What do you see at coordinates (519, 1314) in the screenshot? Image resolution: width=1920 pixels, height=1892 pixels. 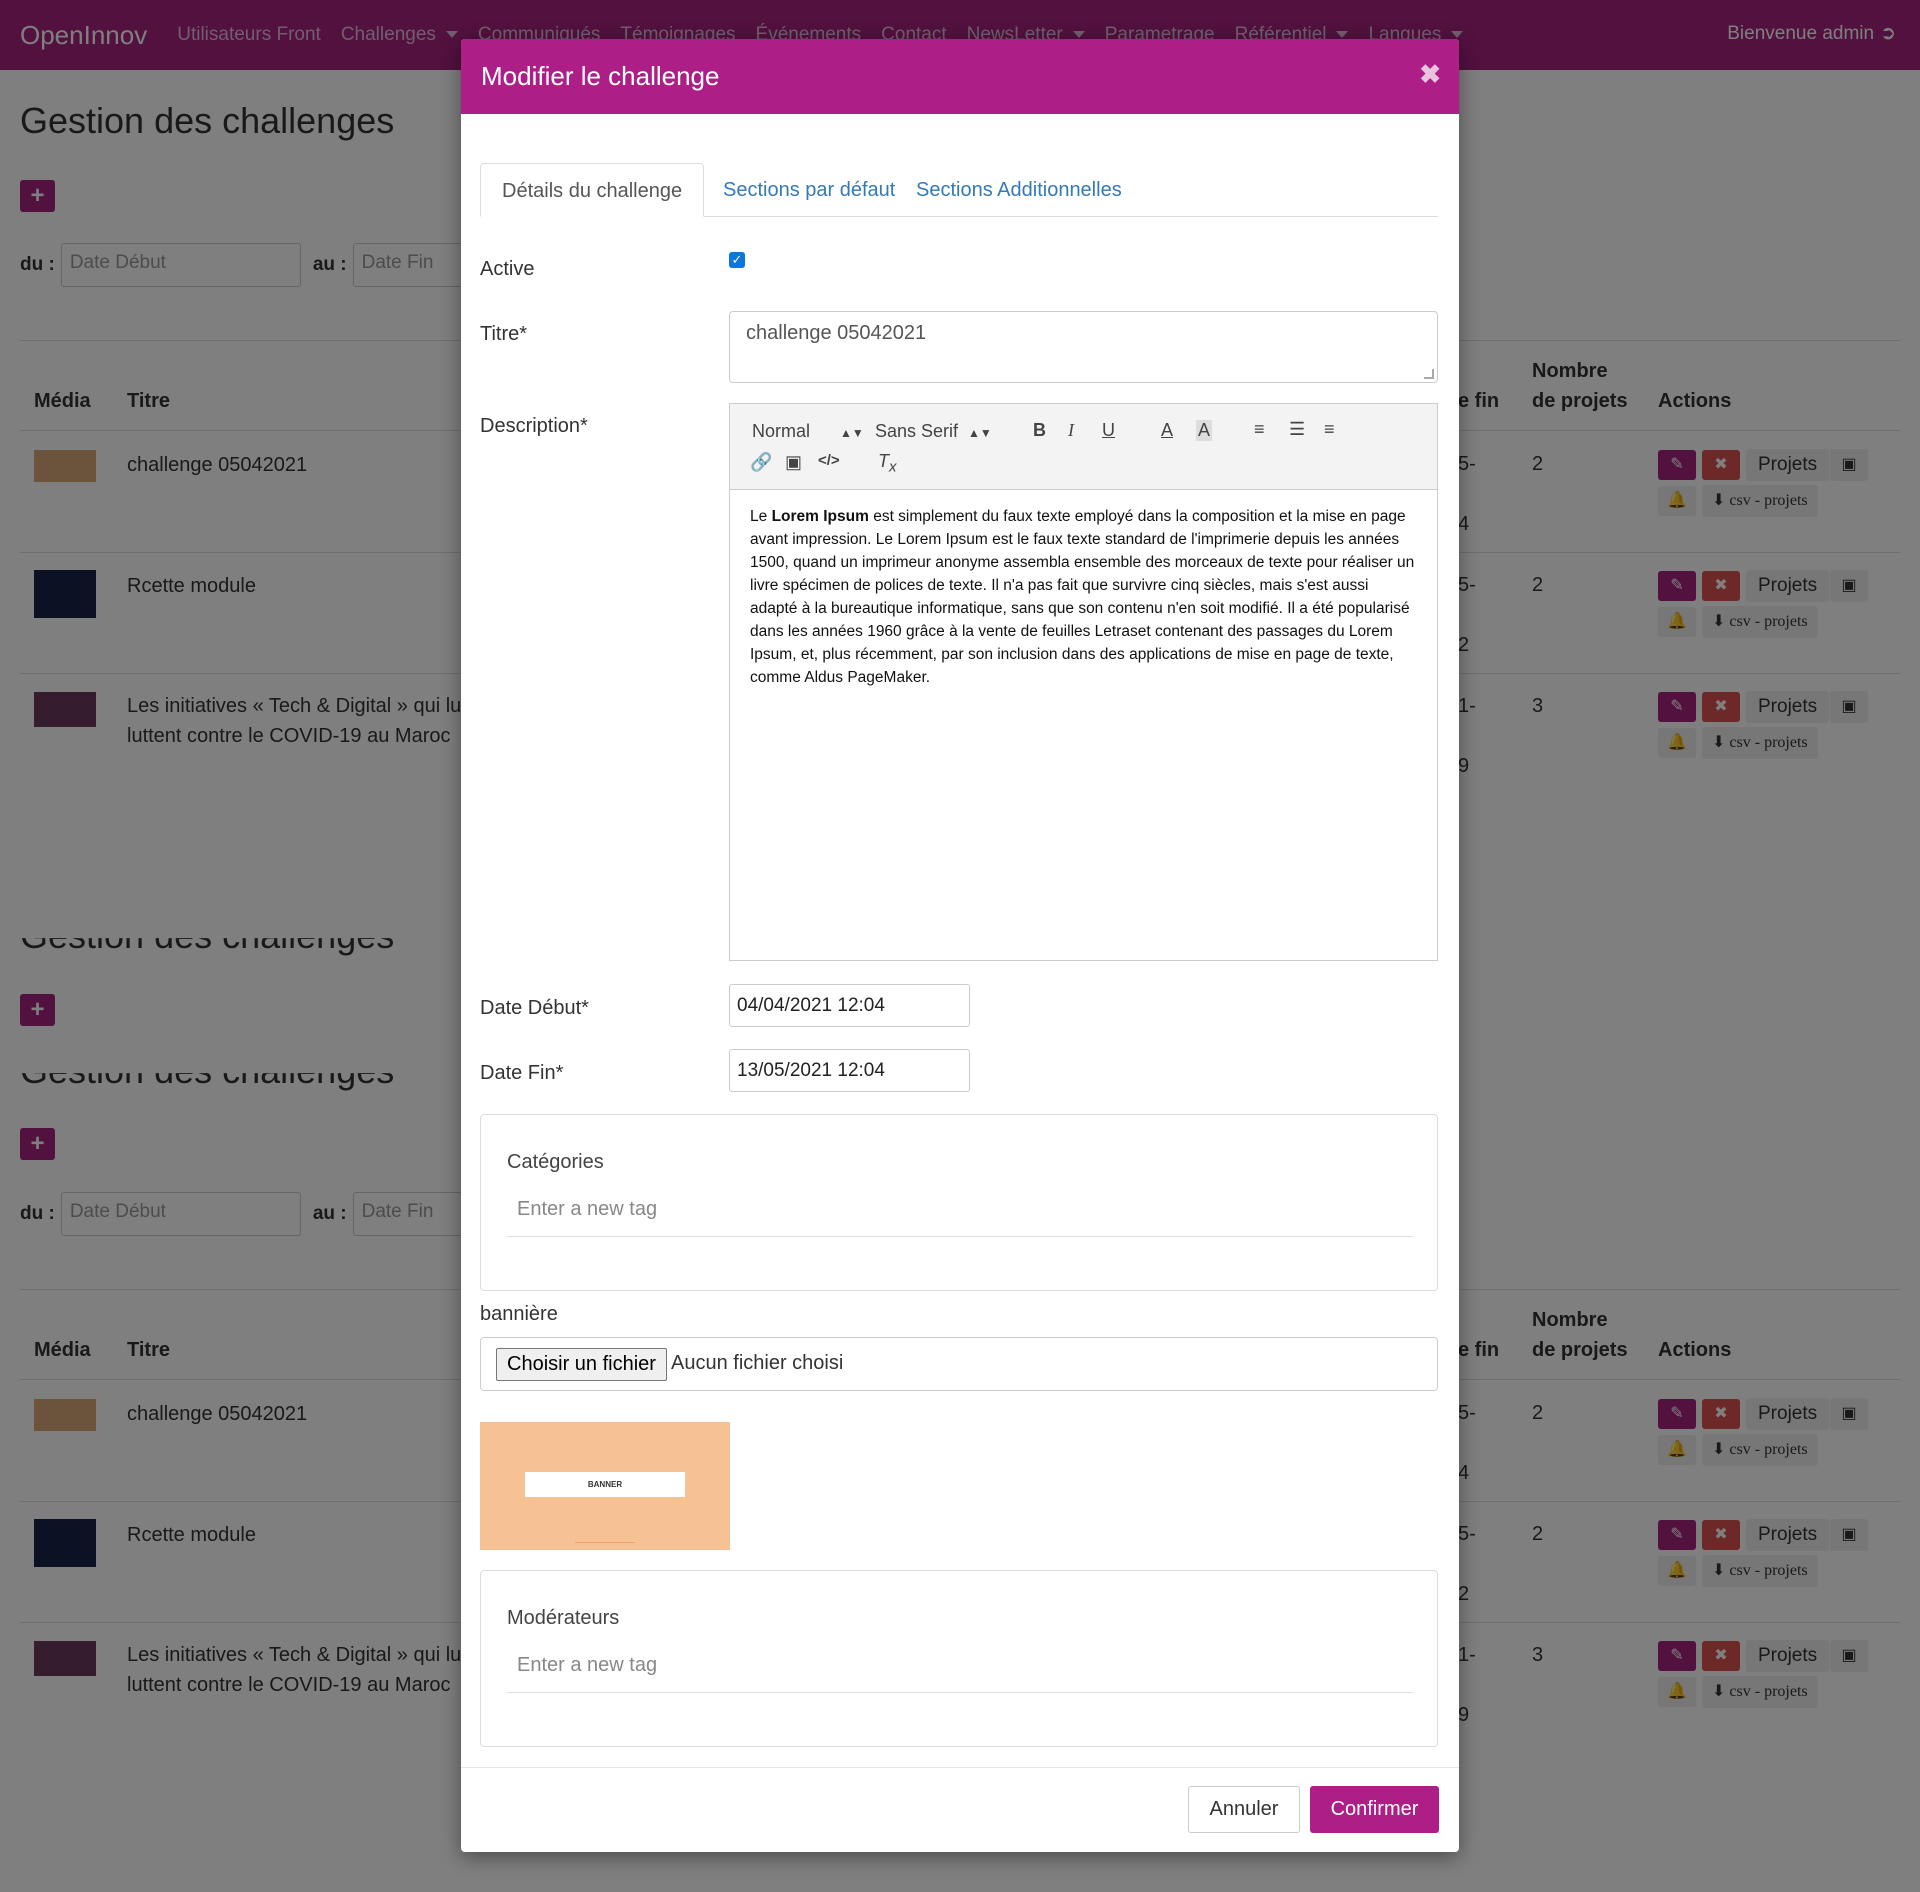 I see `banniere-label: bannière` at bounding box center [519, 1314].